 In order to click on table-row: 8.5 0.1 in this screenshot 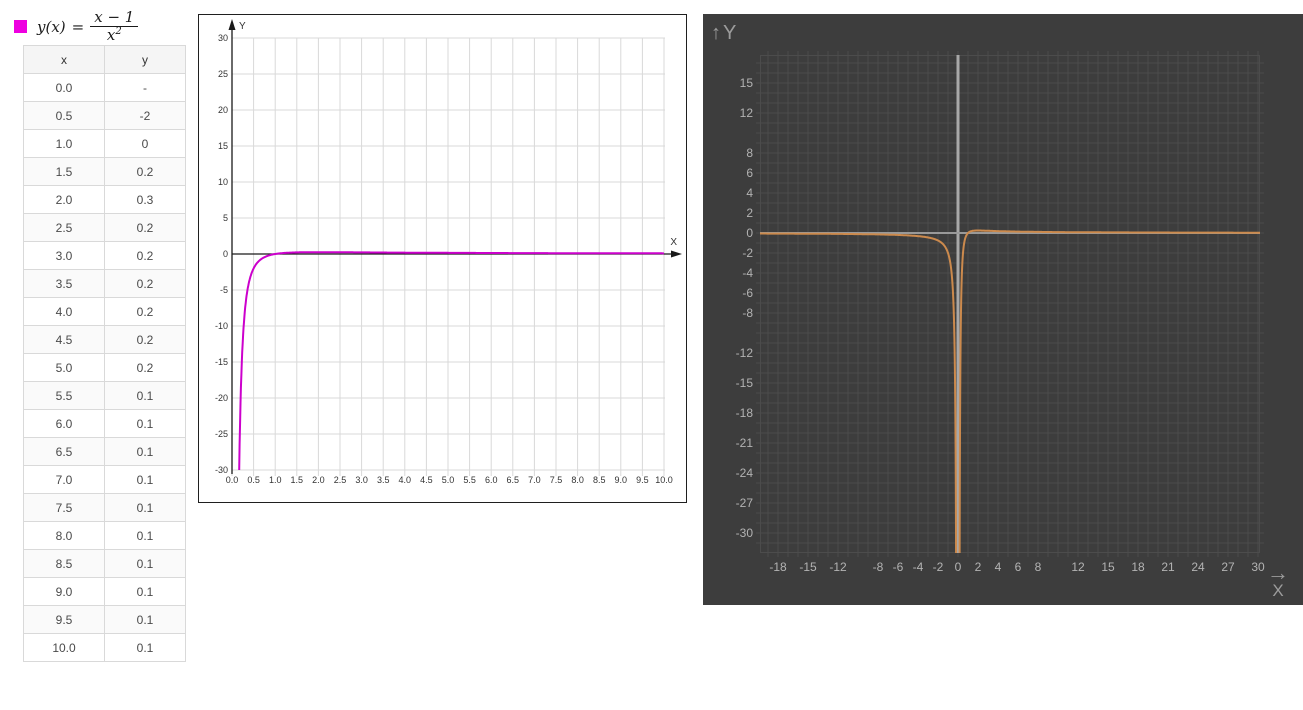, I will do `click(104, 563)`.